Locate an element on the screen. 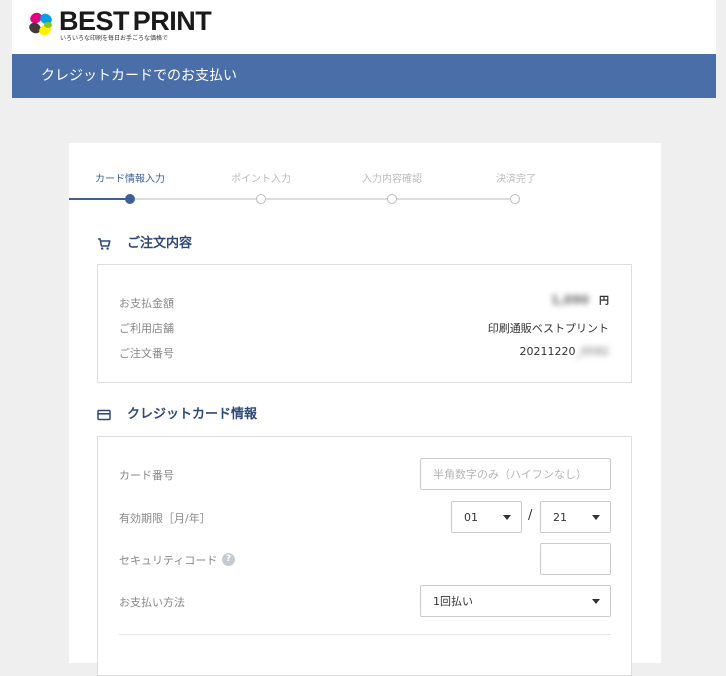  security-code-label: セキュリティコード is located at coordinates (168, 560).